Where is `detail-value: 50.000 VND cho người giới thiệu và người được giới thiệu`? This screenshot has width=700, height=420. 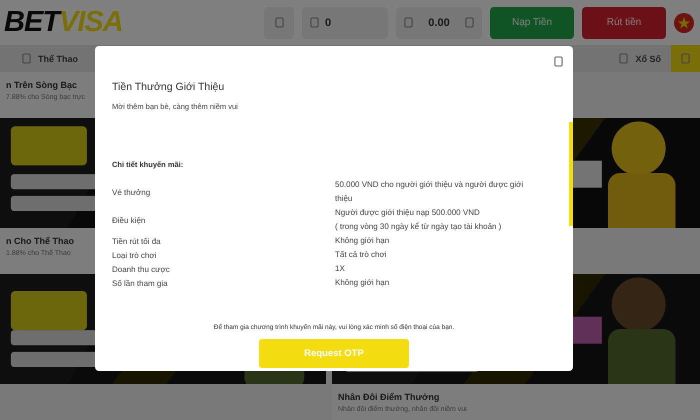 detail-value: 50.000 VND cho người giới thiệu và người được giới thiệu is located at coordinates (429, 192).